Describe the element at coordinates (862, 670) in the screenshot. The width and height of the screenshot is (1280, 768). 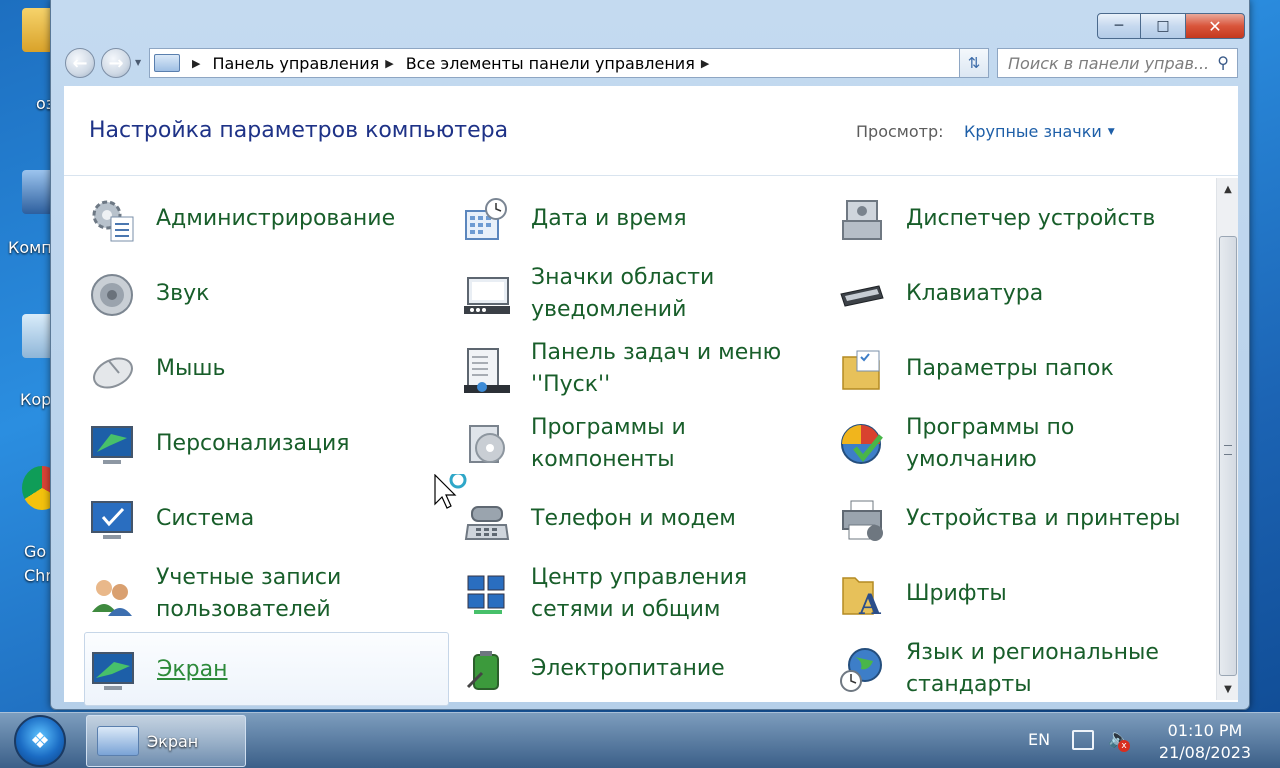
I see `region-globe-icon` at that location.